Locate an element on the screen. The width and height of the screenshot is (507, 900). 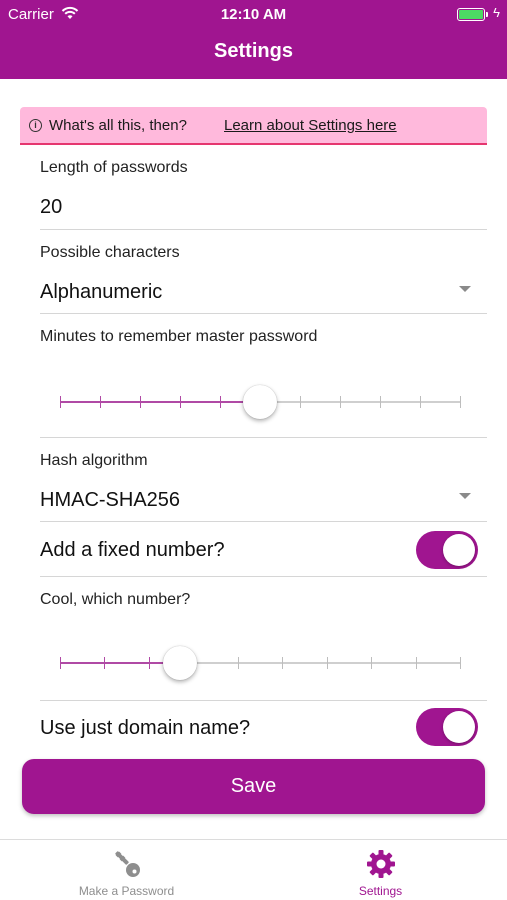
tab-label: Make a Password is located at coordinates (126, 891).